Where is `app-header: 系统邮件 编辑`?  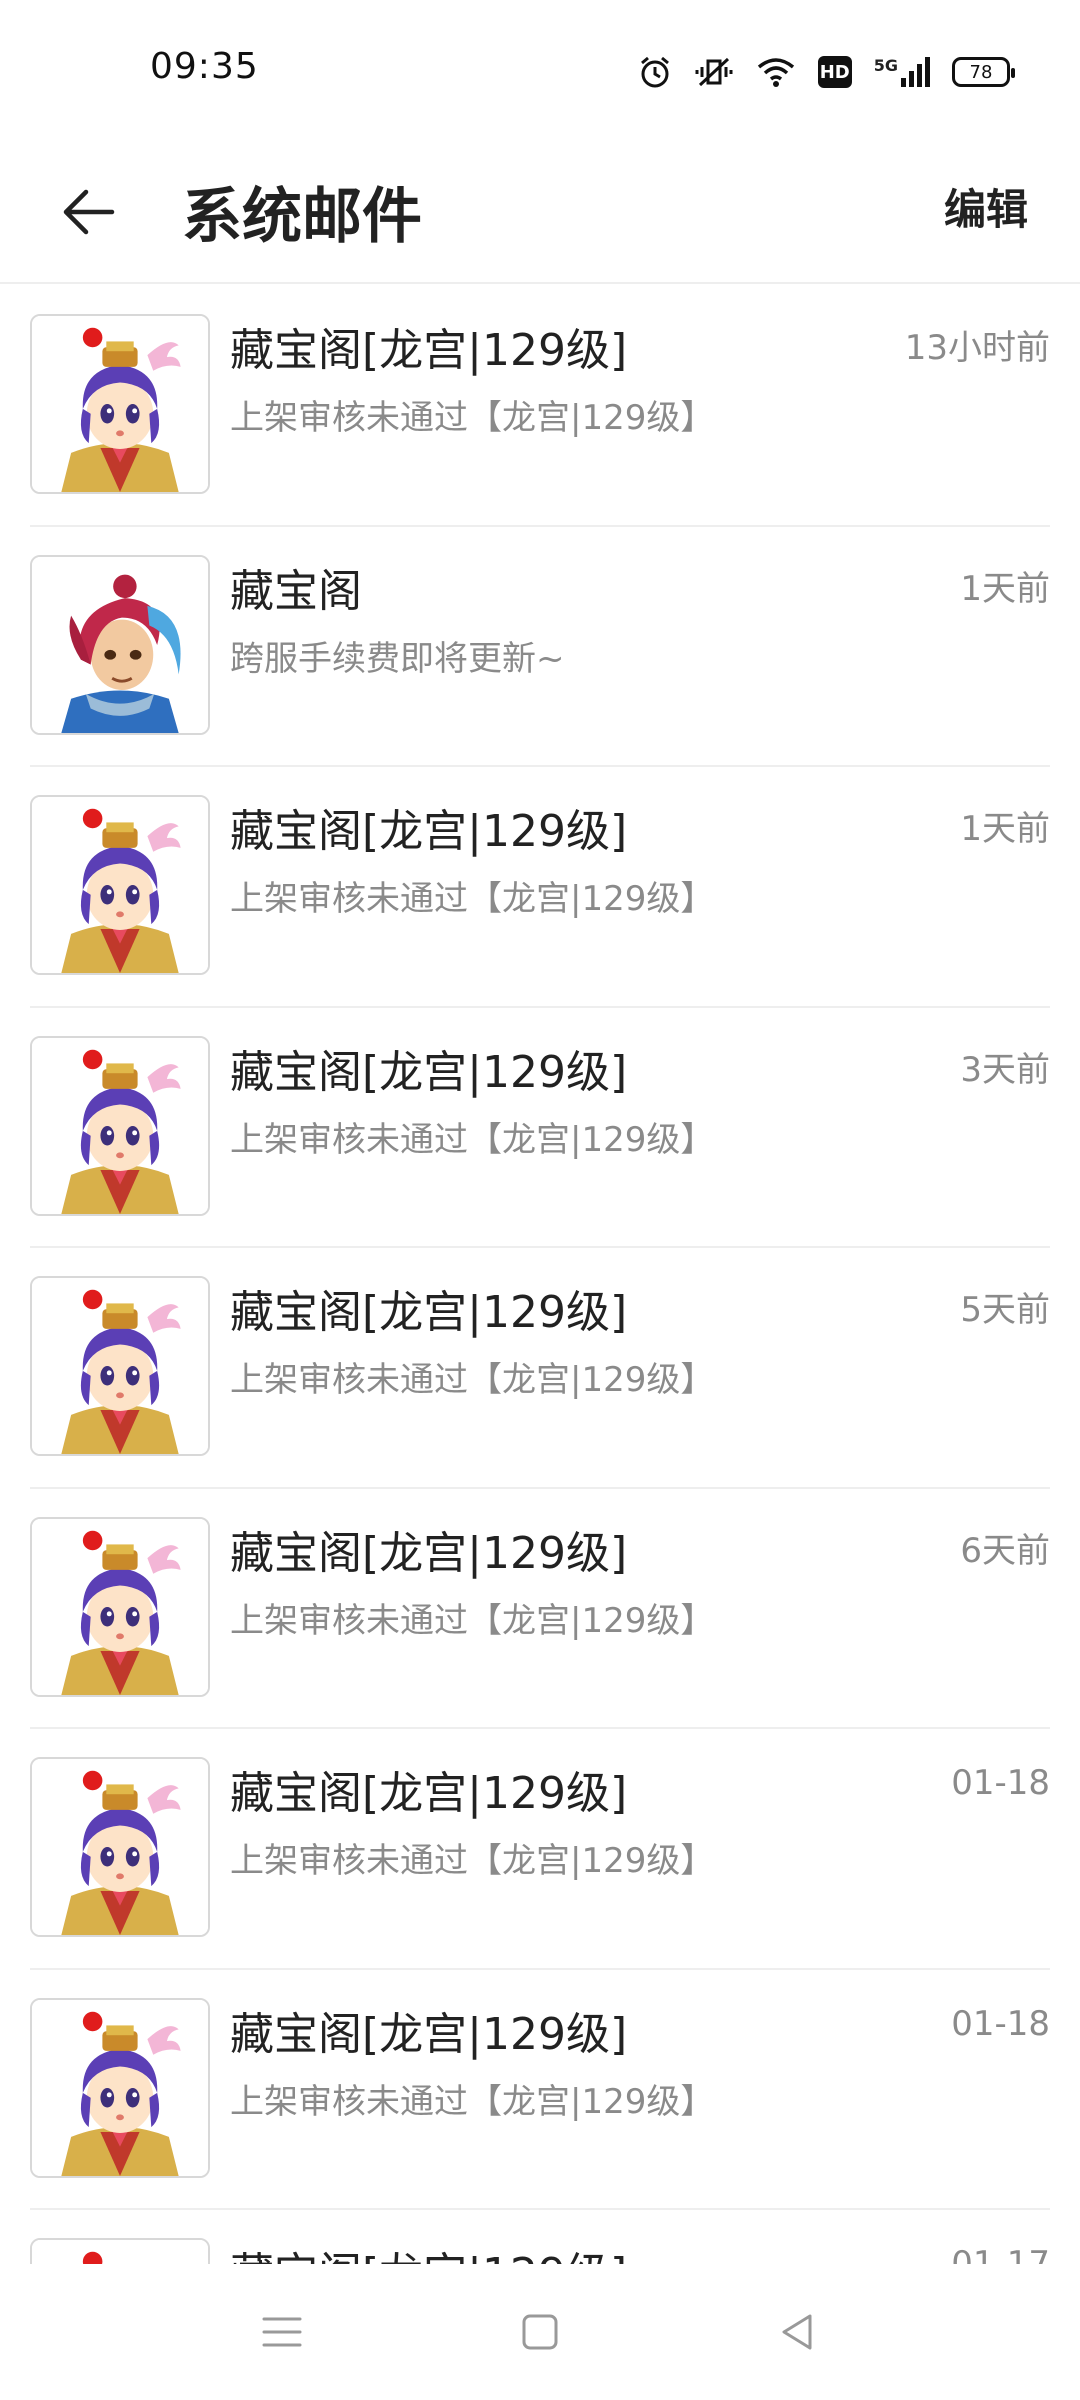
app-header: 系统邮件 编辑 is located at coordinates (540, 212).